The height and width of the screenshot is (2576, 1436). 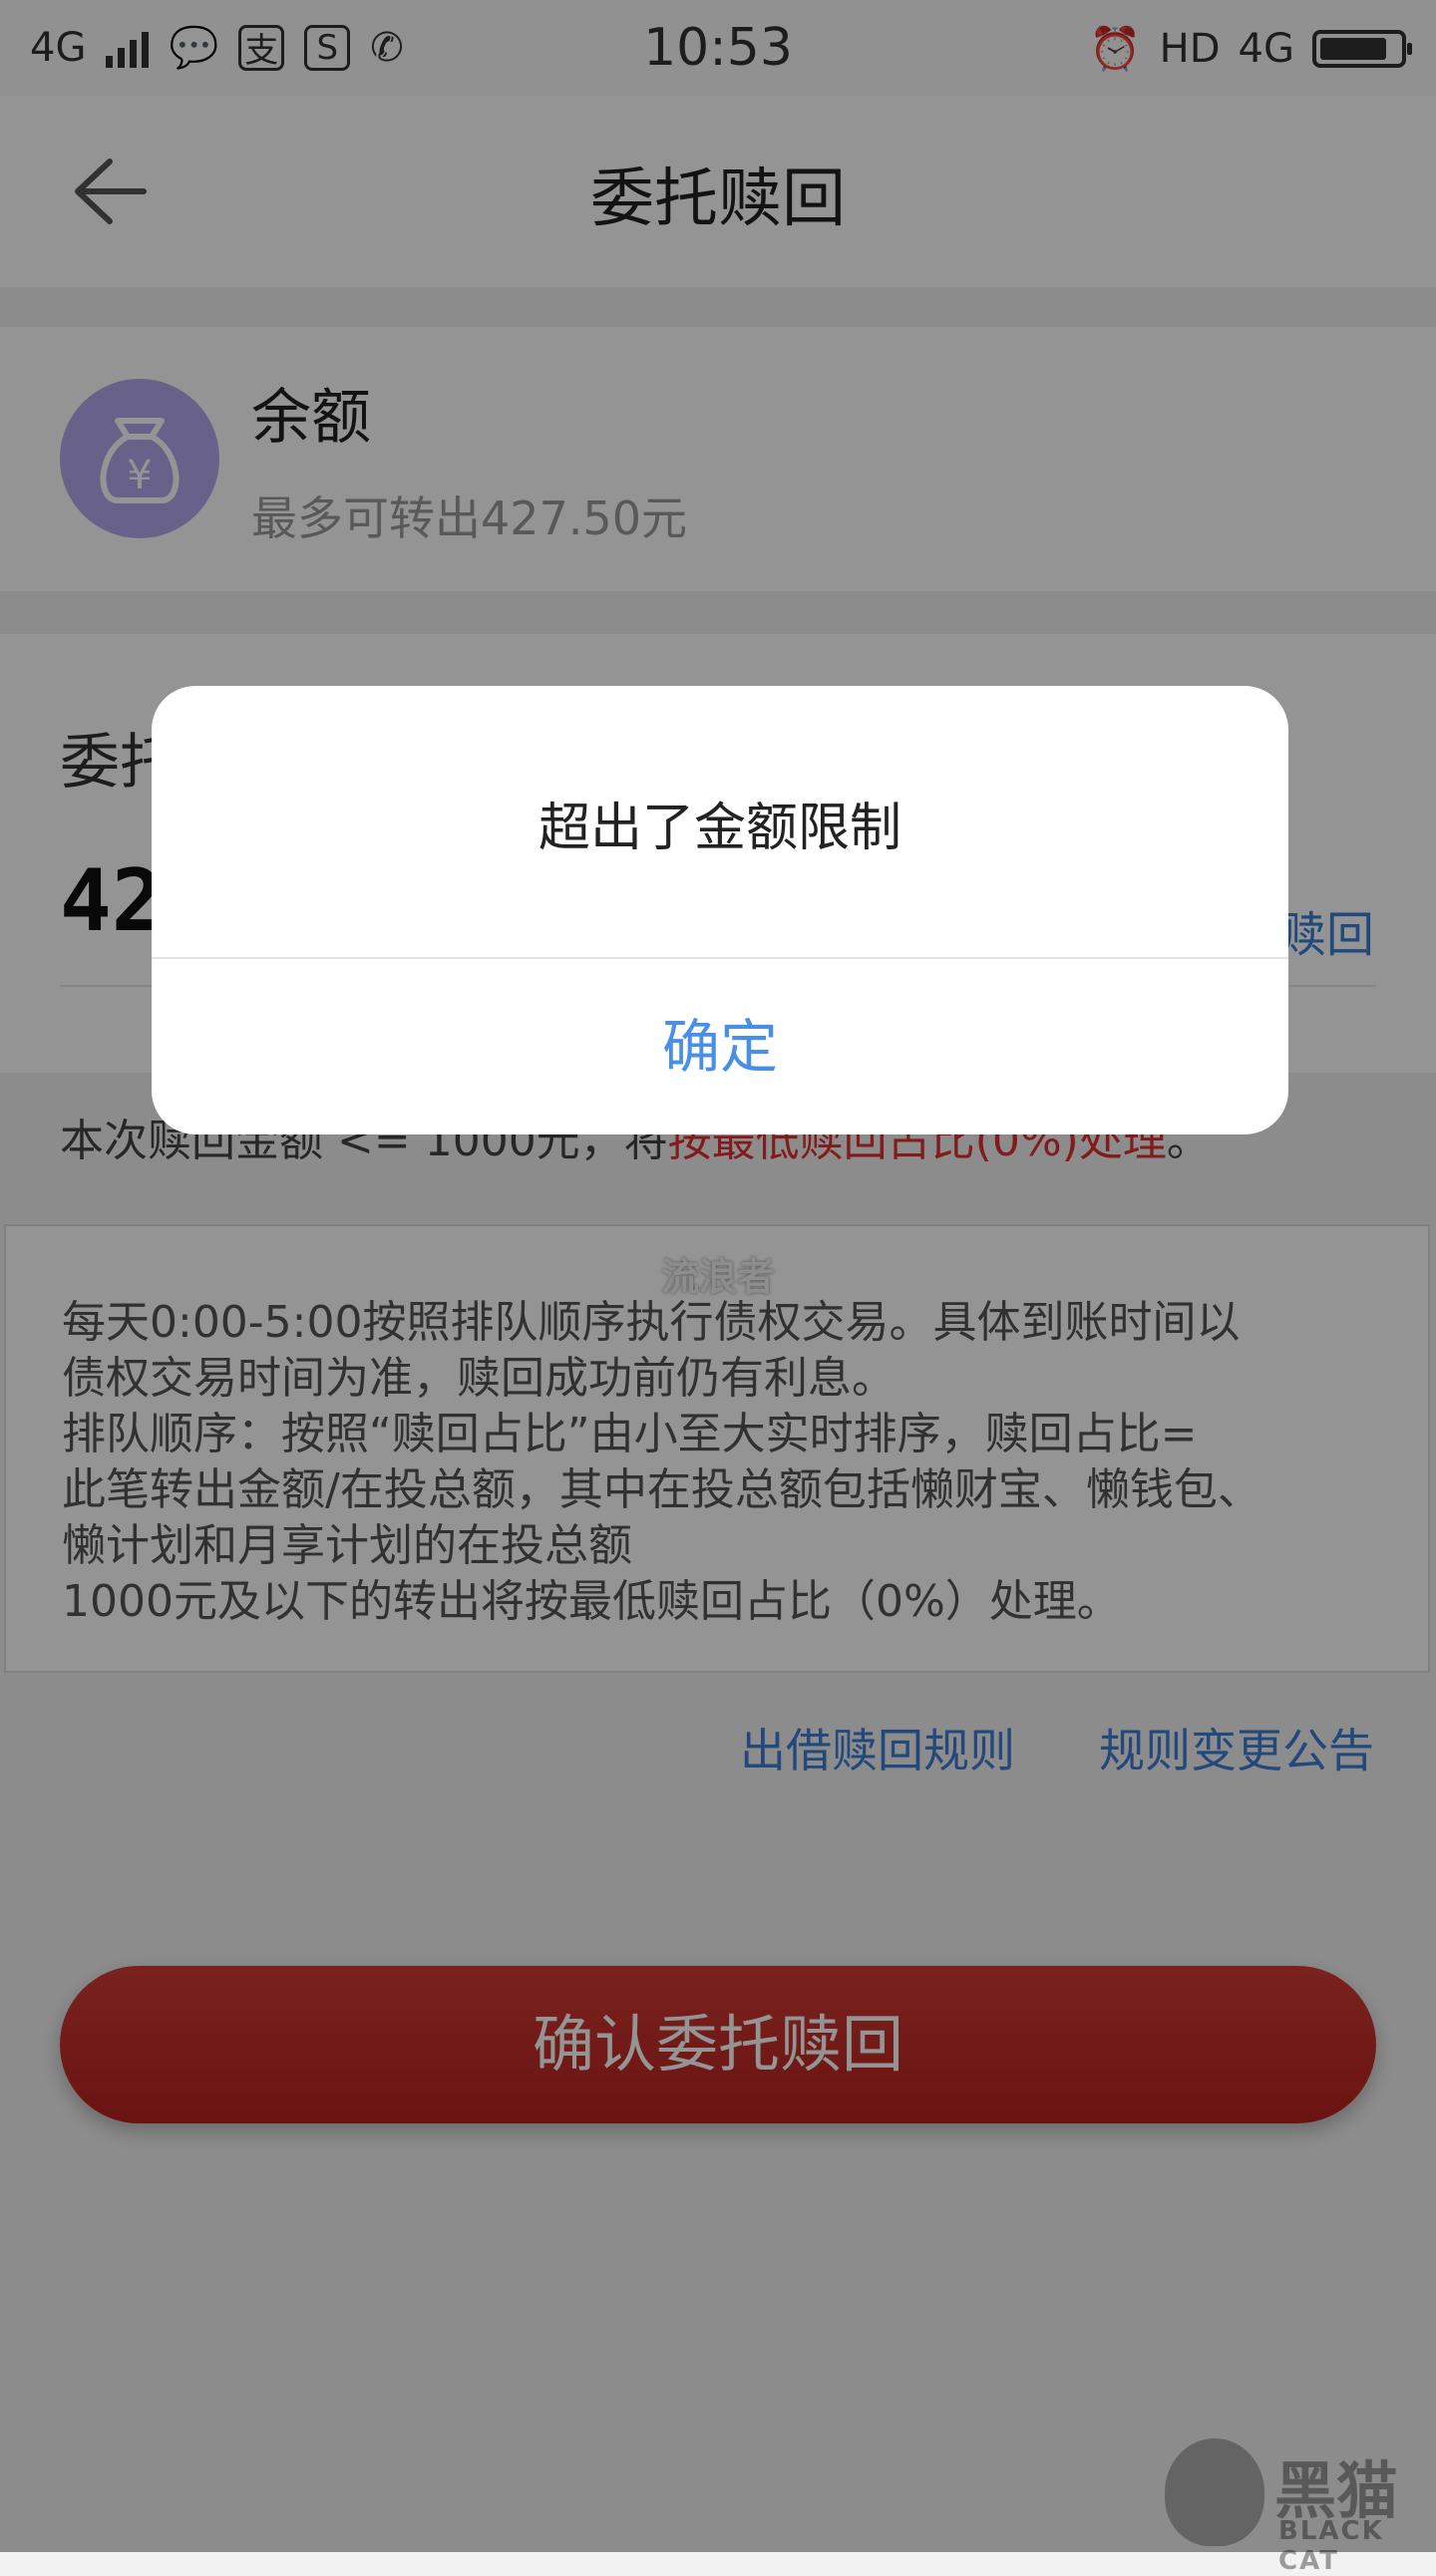 What do you see at coordinates (719, 828) in the screenshot?
I see `dialog-message: 超出了金额限制` at bounding box center [719, 828].